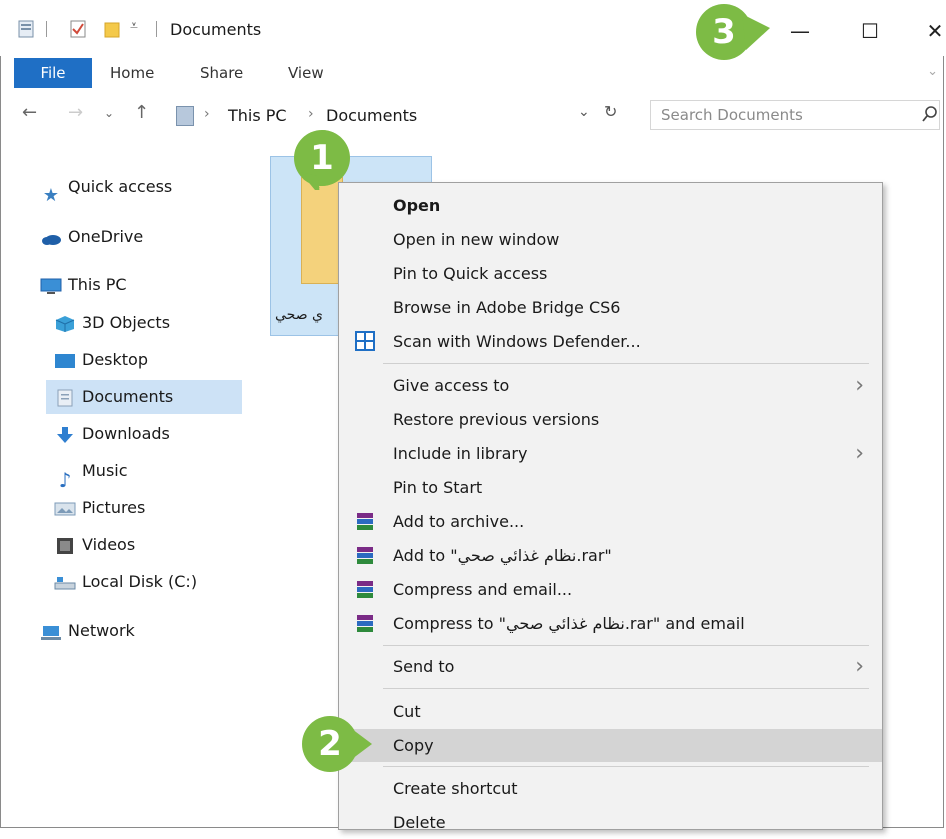  I want to click on menu-item-pin-to-quick-access: Pin to Quick access, so click(610, 273).